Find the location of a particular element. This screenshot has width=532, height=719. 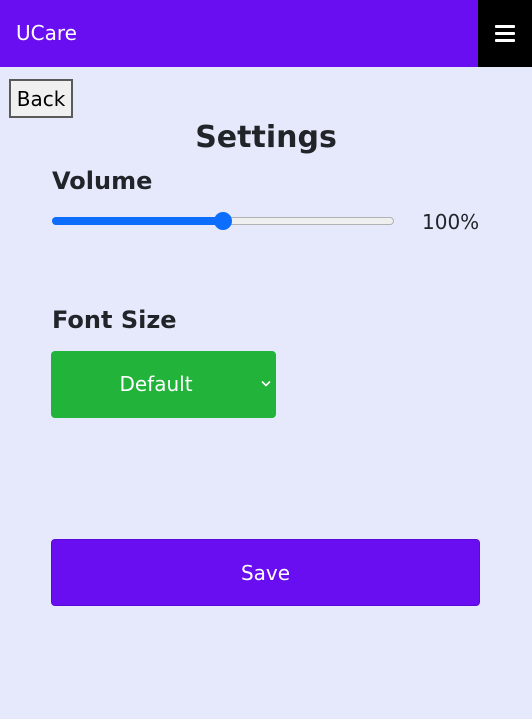

save-button: Save is located at coordinates (265, 572).